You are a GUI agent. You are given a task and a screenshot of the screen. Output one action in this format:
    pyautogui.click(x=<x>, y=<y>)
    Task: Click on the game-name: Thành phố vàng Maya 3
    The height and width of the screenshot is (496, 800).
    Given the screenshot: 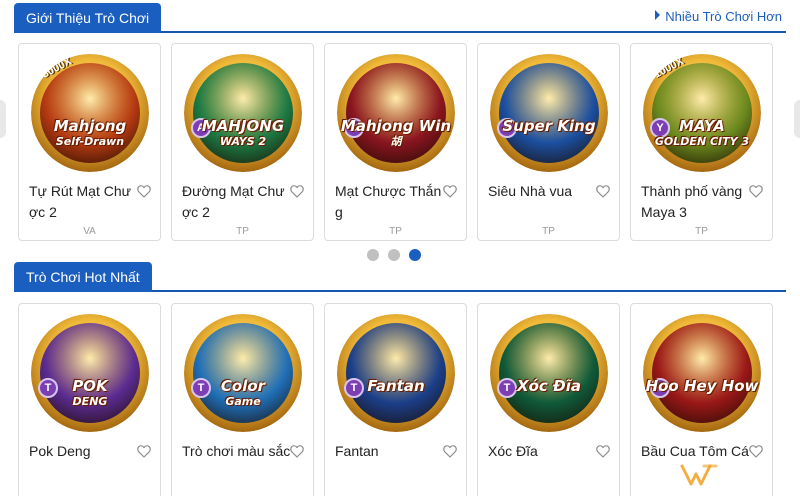 What is the action you would take?
    pyautogui.click(x=692, y=201)
    